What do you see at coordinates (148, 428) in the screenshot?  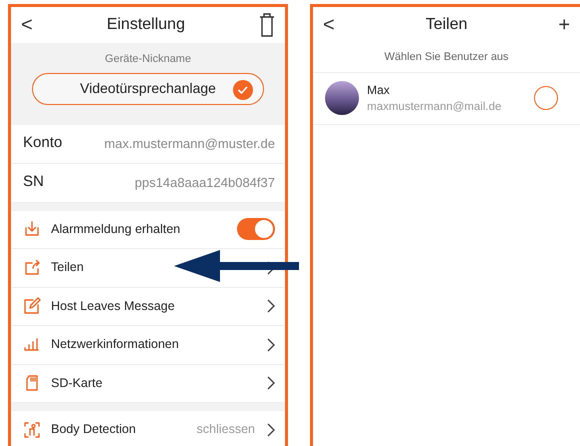 I see `settings-row: Body Detection schliessen` at bounding box center [148, 428].